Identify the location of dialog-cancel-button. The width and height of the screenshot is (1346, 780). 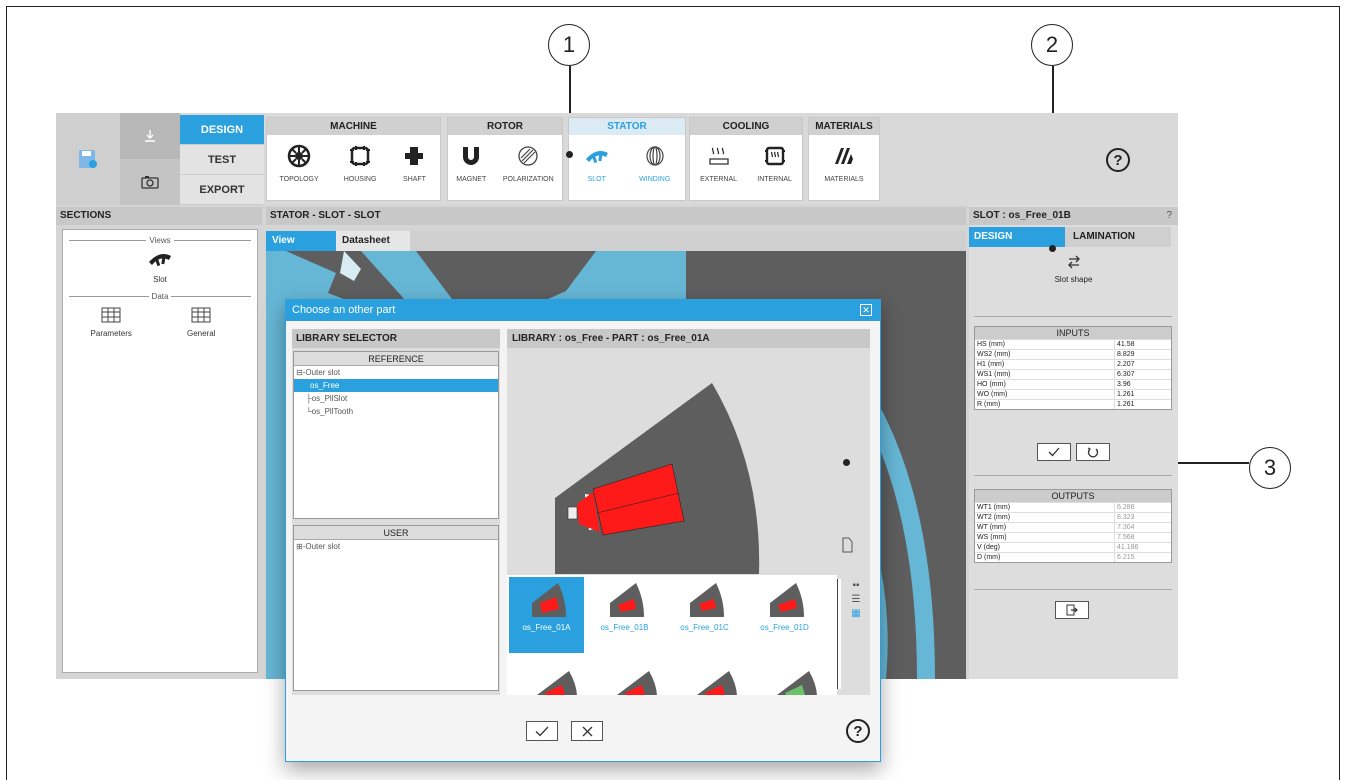
(587, 731).